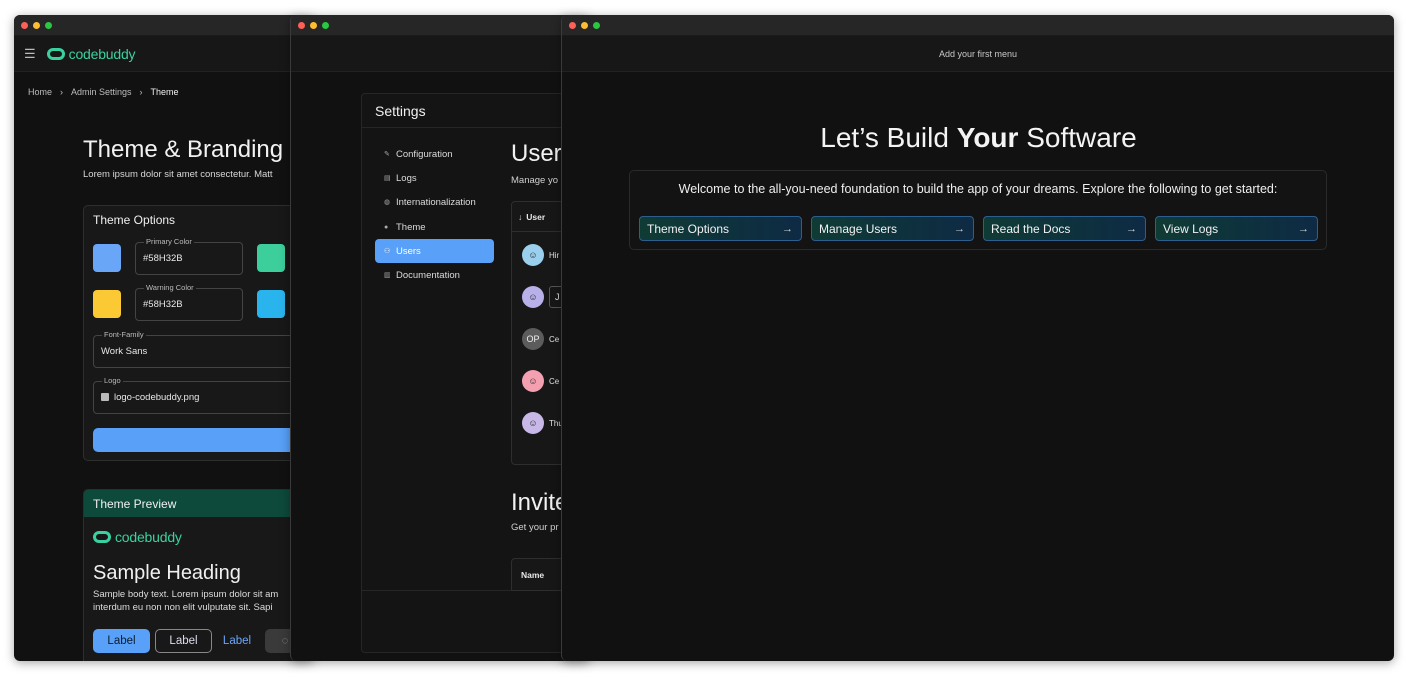  What do you see at coordinates (434, 251) in the screenshot?
I see `nav-item-users: ⚇ Users` at bounding box center [434, 251].